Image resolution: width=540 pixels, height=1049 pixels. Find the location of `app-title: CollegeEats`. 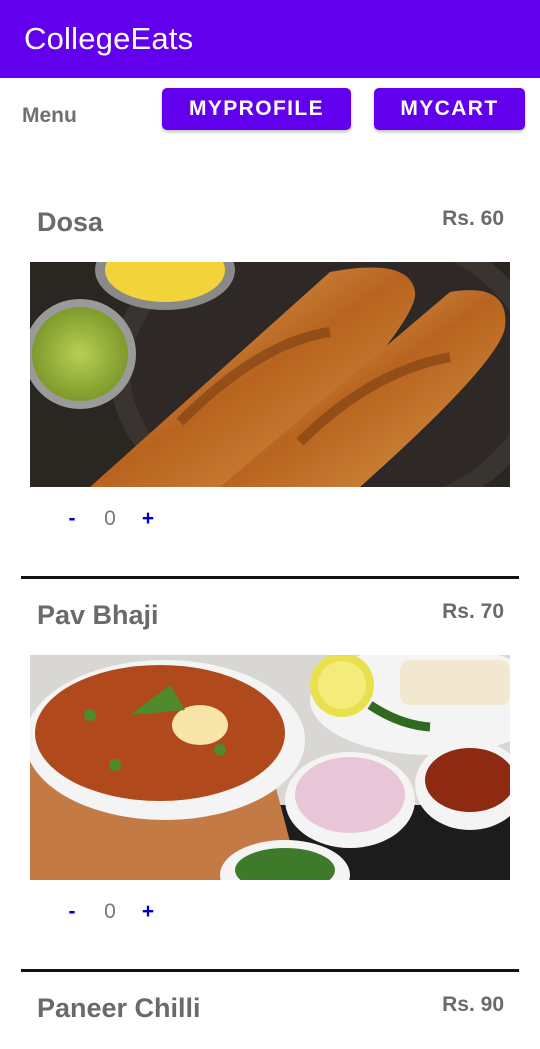

app-title: CollegeEats is located at coordinates (109, 38).